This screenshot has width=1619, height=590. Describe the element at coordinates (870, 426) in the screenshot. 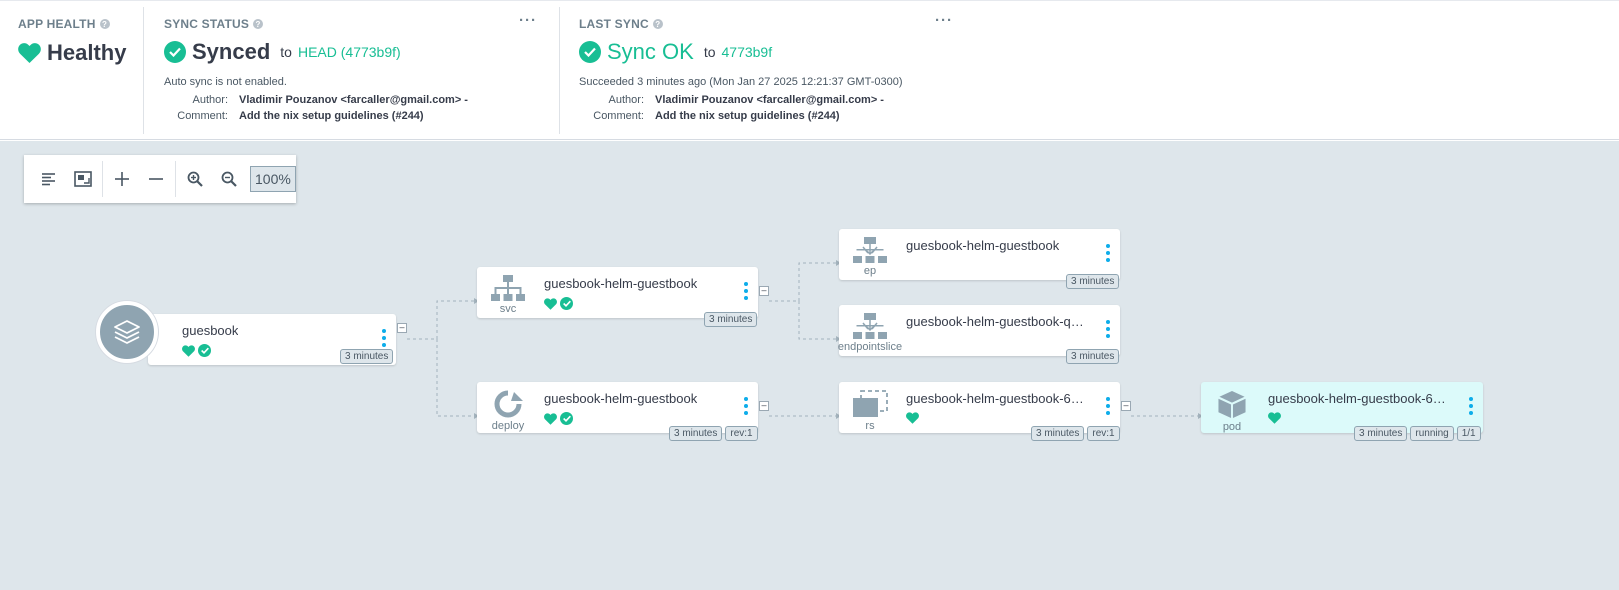

I see `node-kind: rs` at that location.